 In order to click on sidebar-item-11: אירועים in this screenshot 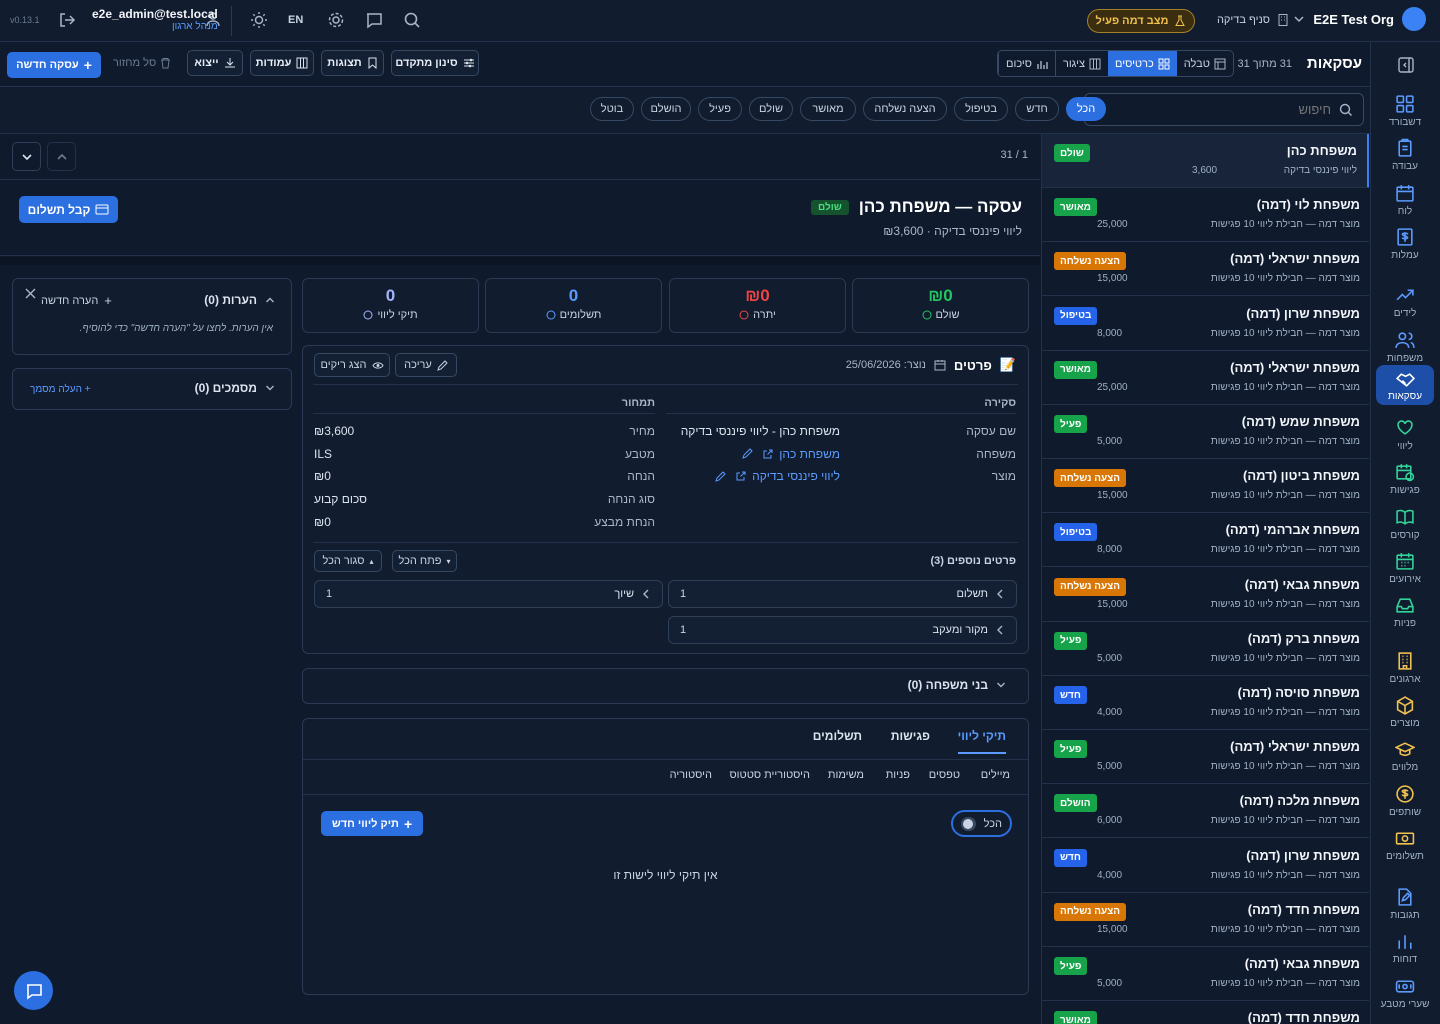, I will do `click(1405, 568)`.